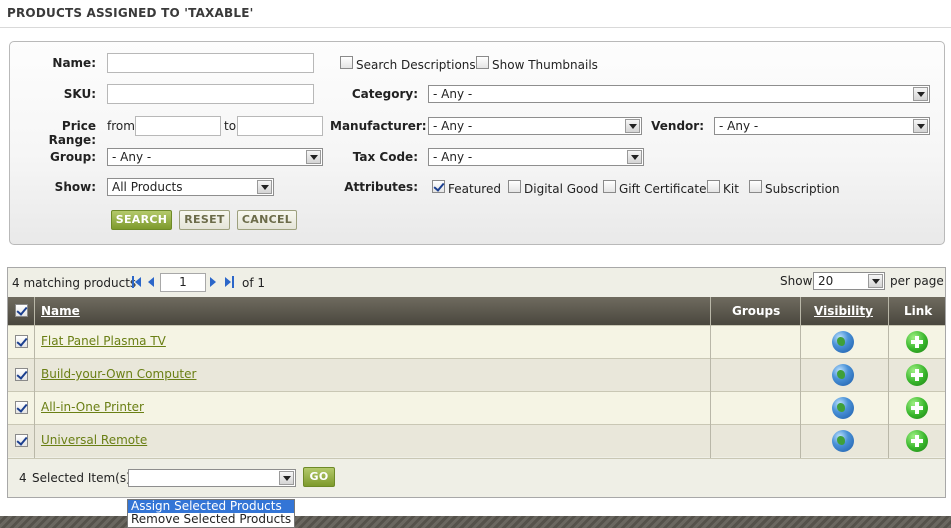 Image resolution: width=951 pixels, height=528 pixels. I want to click on product-name-link: All-in-One Printer, so click(92, 407).